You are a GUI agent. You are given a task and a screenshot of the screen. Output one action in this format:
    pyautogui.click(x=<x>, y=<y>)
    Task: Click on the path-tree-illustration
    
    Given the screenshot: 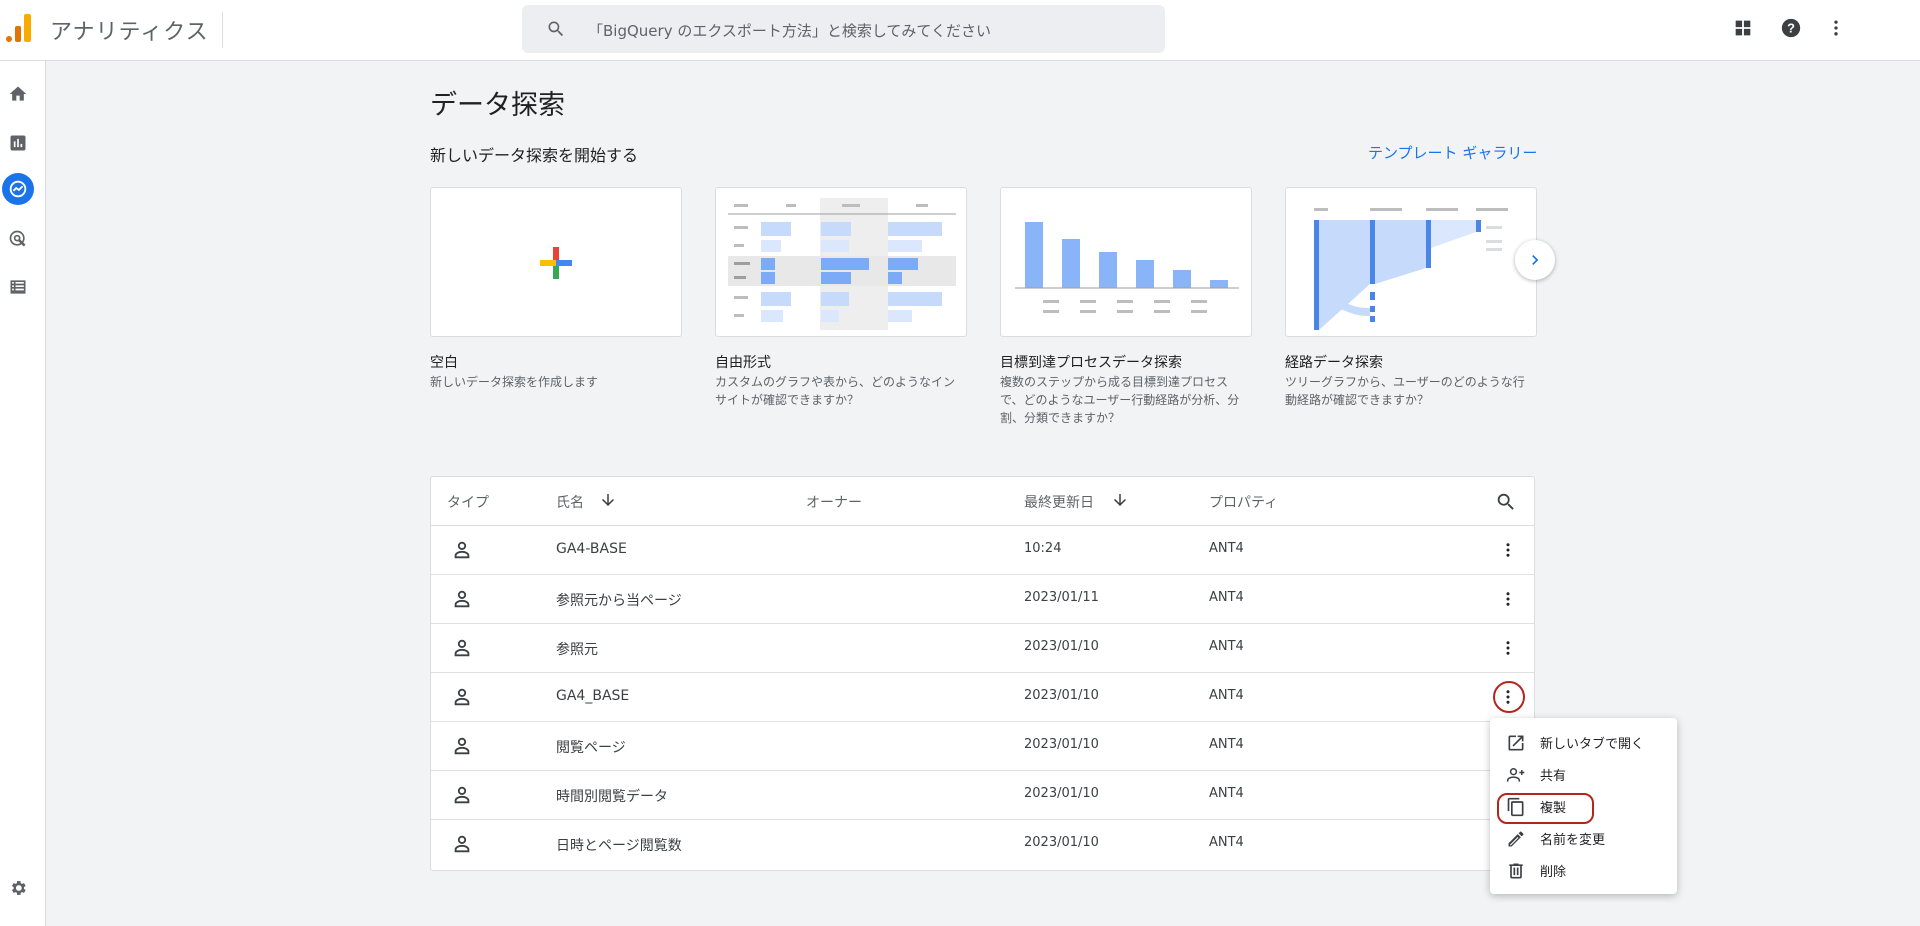 What is the action you would take?
    pyautogui.click(x=1411, y=269)
    